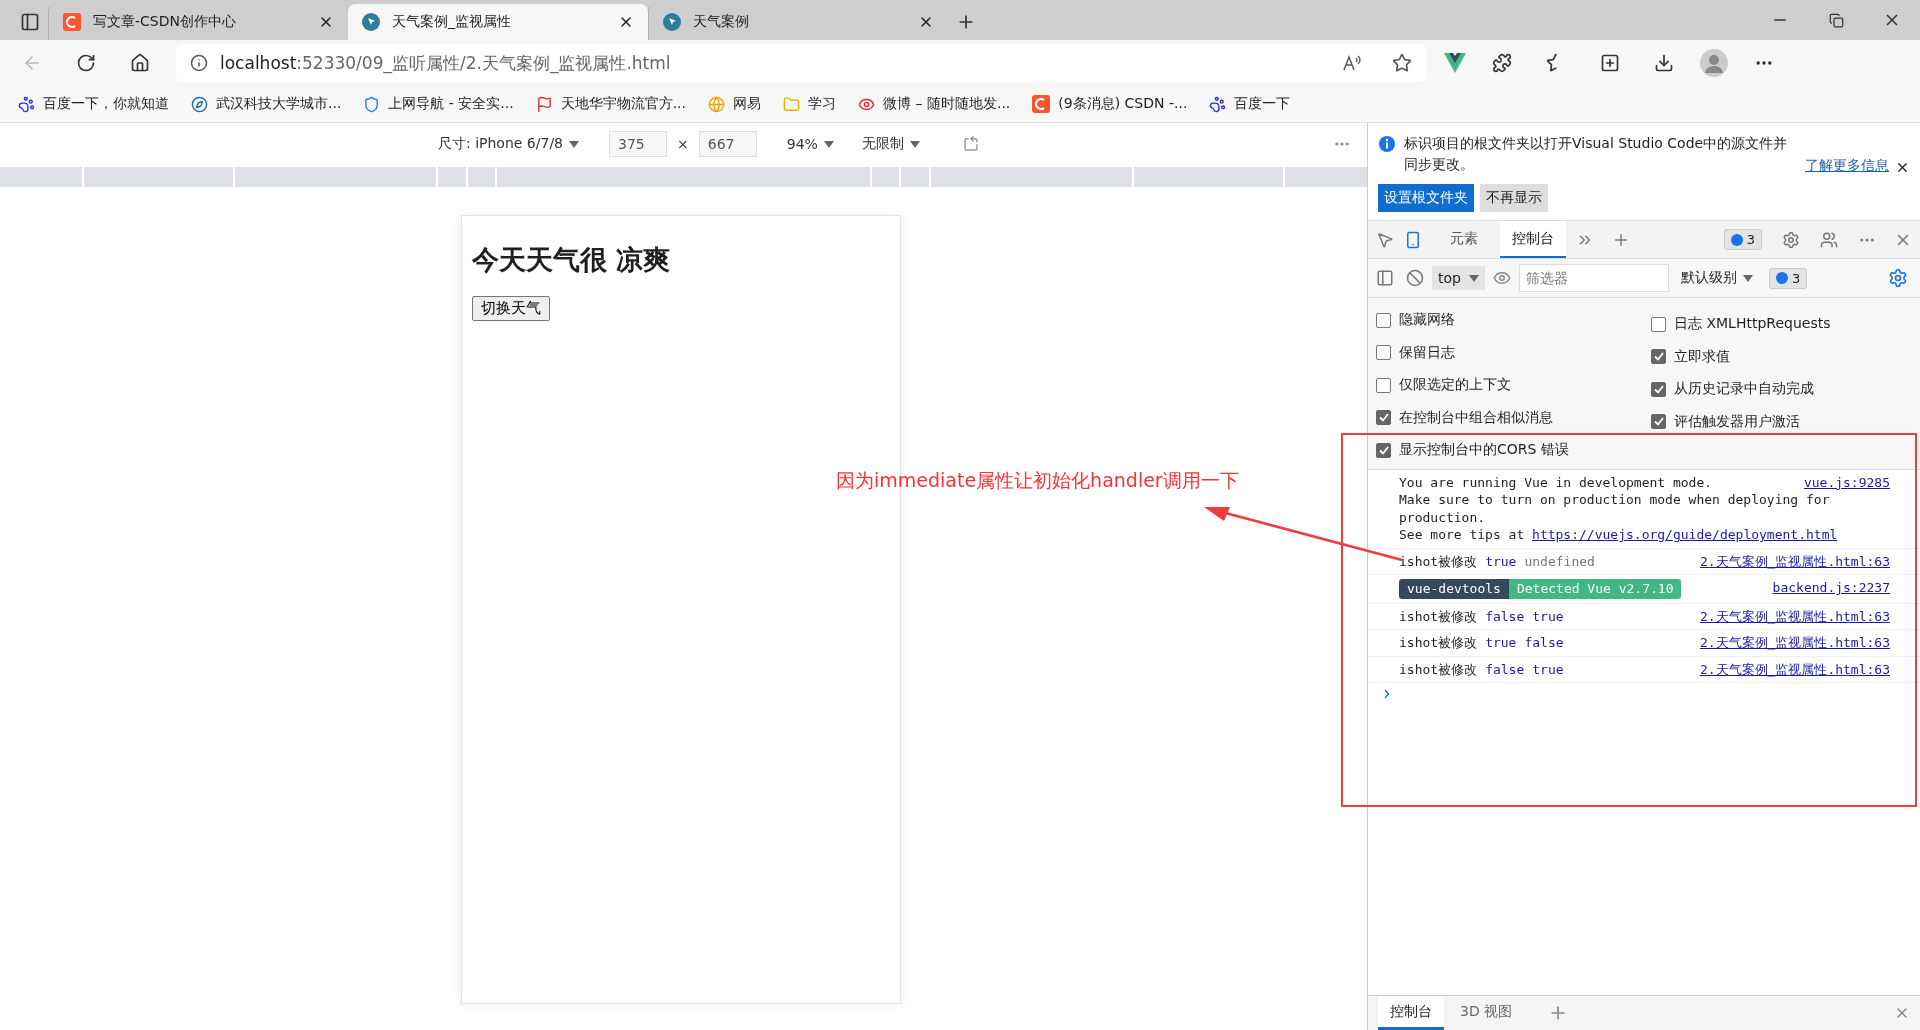 The width and height of the screenshot is (1920, 1030). I want to click on favorite-add-icon, so click(1402, 63).